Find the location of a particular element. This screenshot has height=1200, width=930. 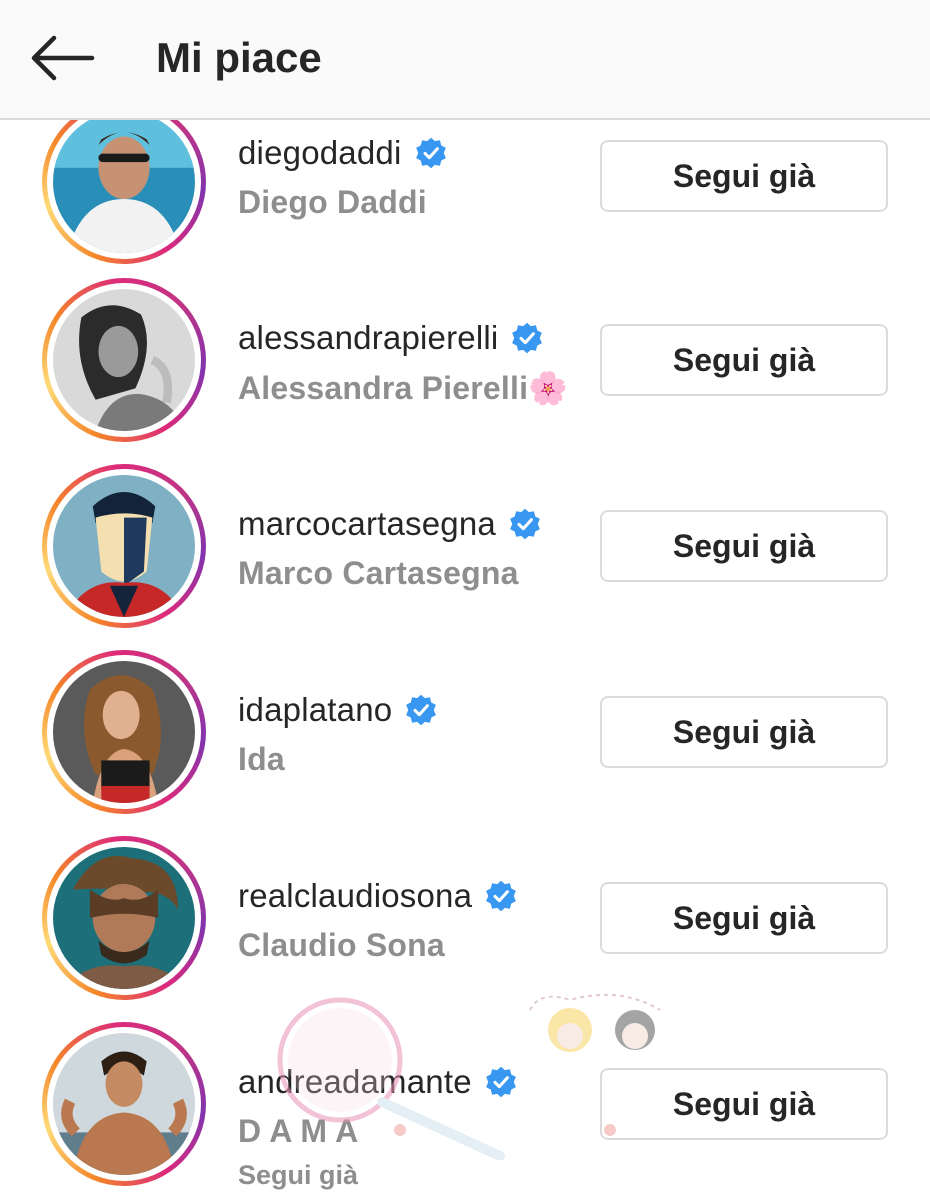

page-title: Mi piace is located at coordinates (239, 57).